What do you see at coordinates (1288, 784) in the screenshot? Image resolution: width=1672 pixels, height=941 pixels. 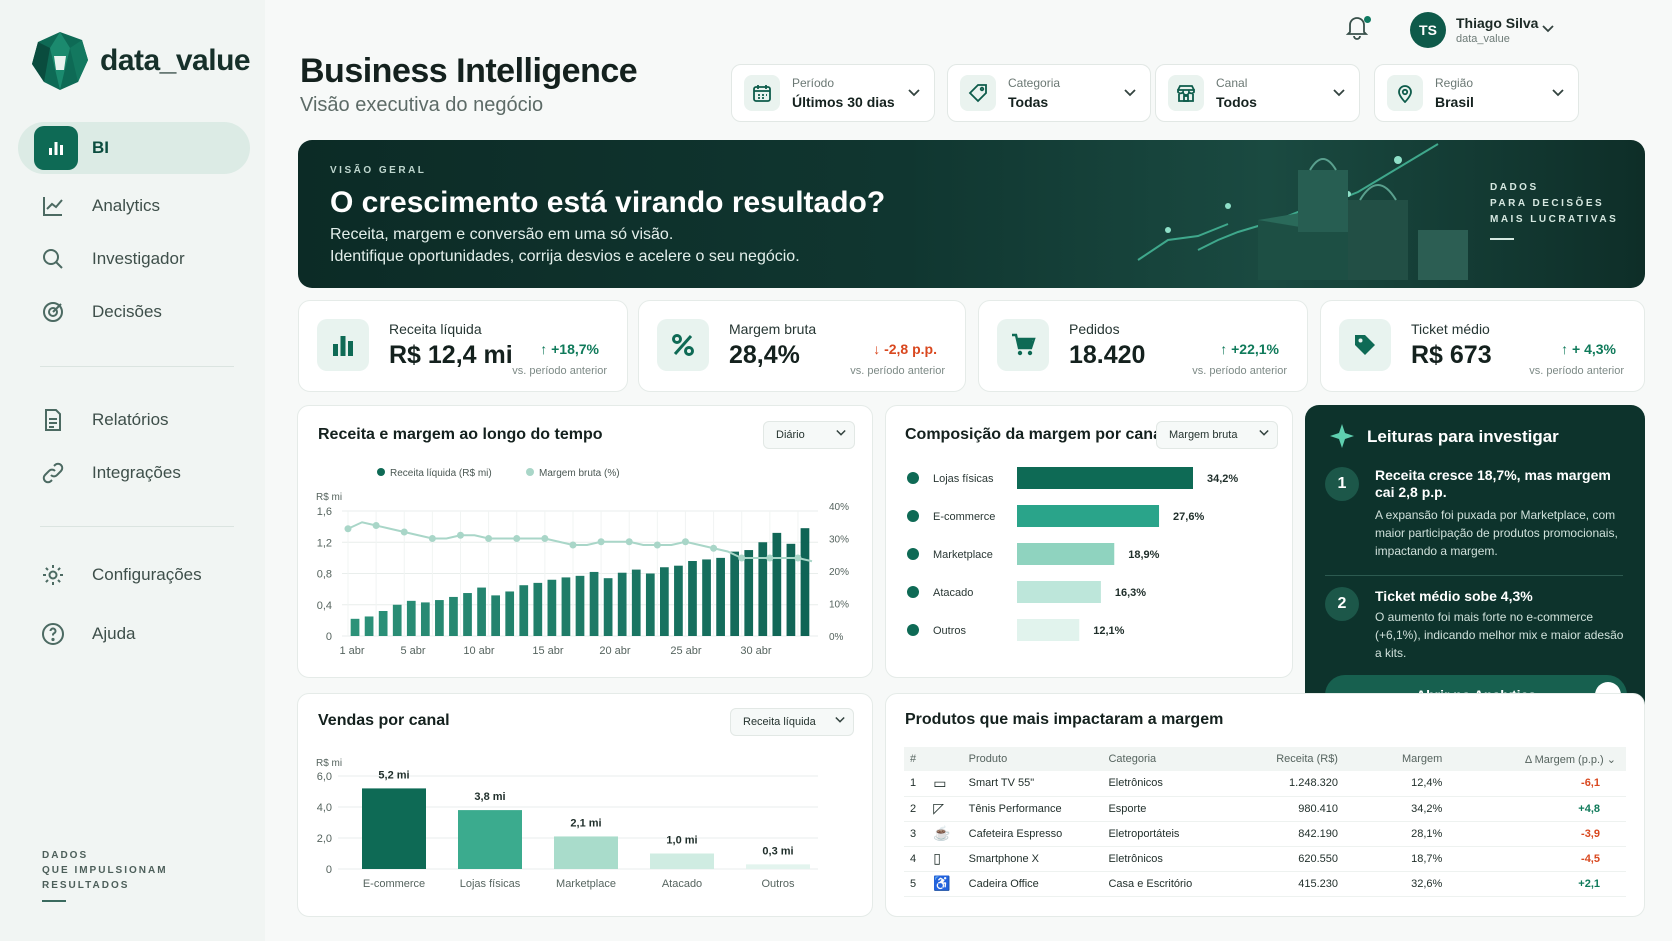 I see `product-revenue: 1.248.320` at bounding box center [1288, 784].